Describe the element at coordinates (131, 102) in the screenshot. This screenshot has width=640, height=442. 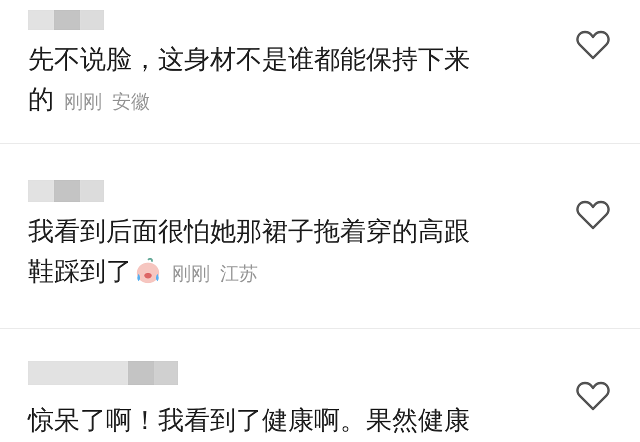
I see `comment-location: 安徽` at that location.